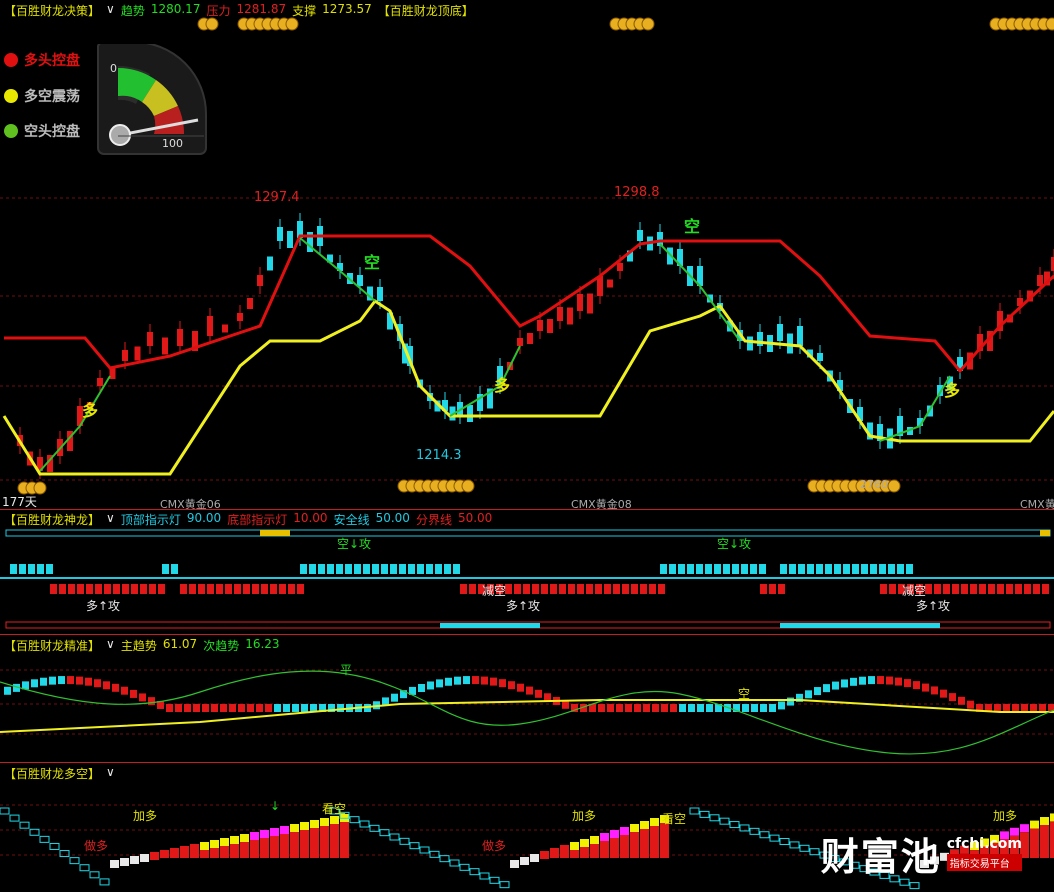 The width and height of the screenshot is (1054, 892). What do you see at coordinates (880, 856) in the screenshot?
I see `watermark-brand: 财富池` at bounding box center [880, 856].